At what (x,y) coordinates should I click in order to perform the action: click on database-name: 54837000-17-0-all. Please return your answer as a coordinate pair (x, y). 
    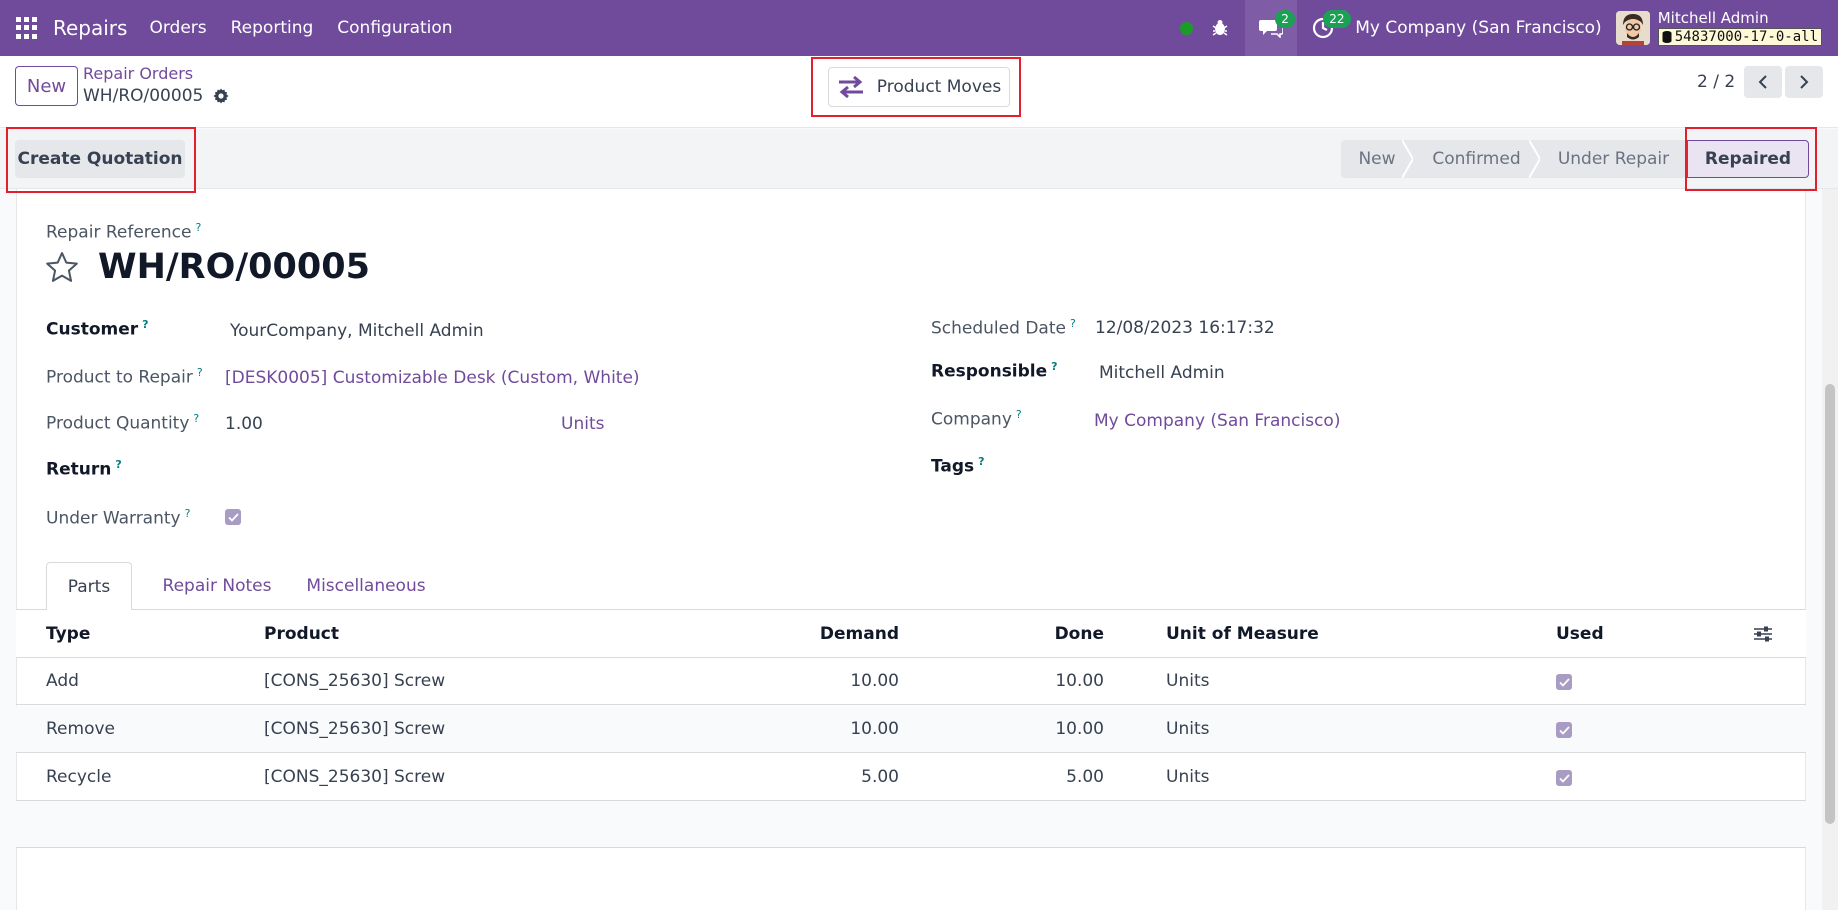
    Looking at the image, I should click on (1739, 37).